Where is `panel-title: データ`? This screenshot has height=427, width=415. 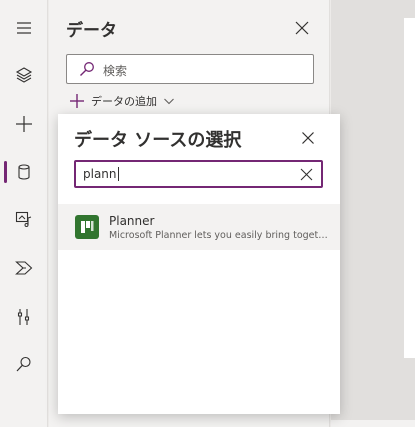
panel-title: データ is located at coordinates (91, 31).